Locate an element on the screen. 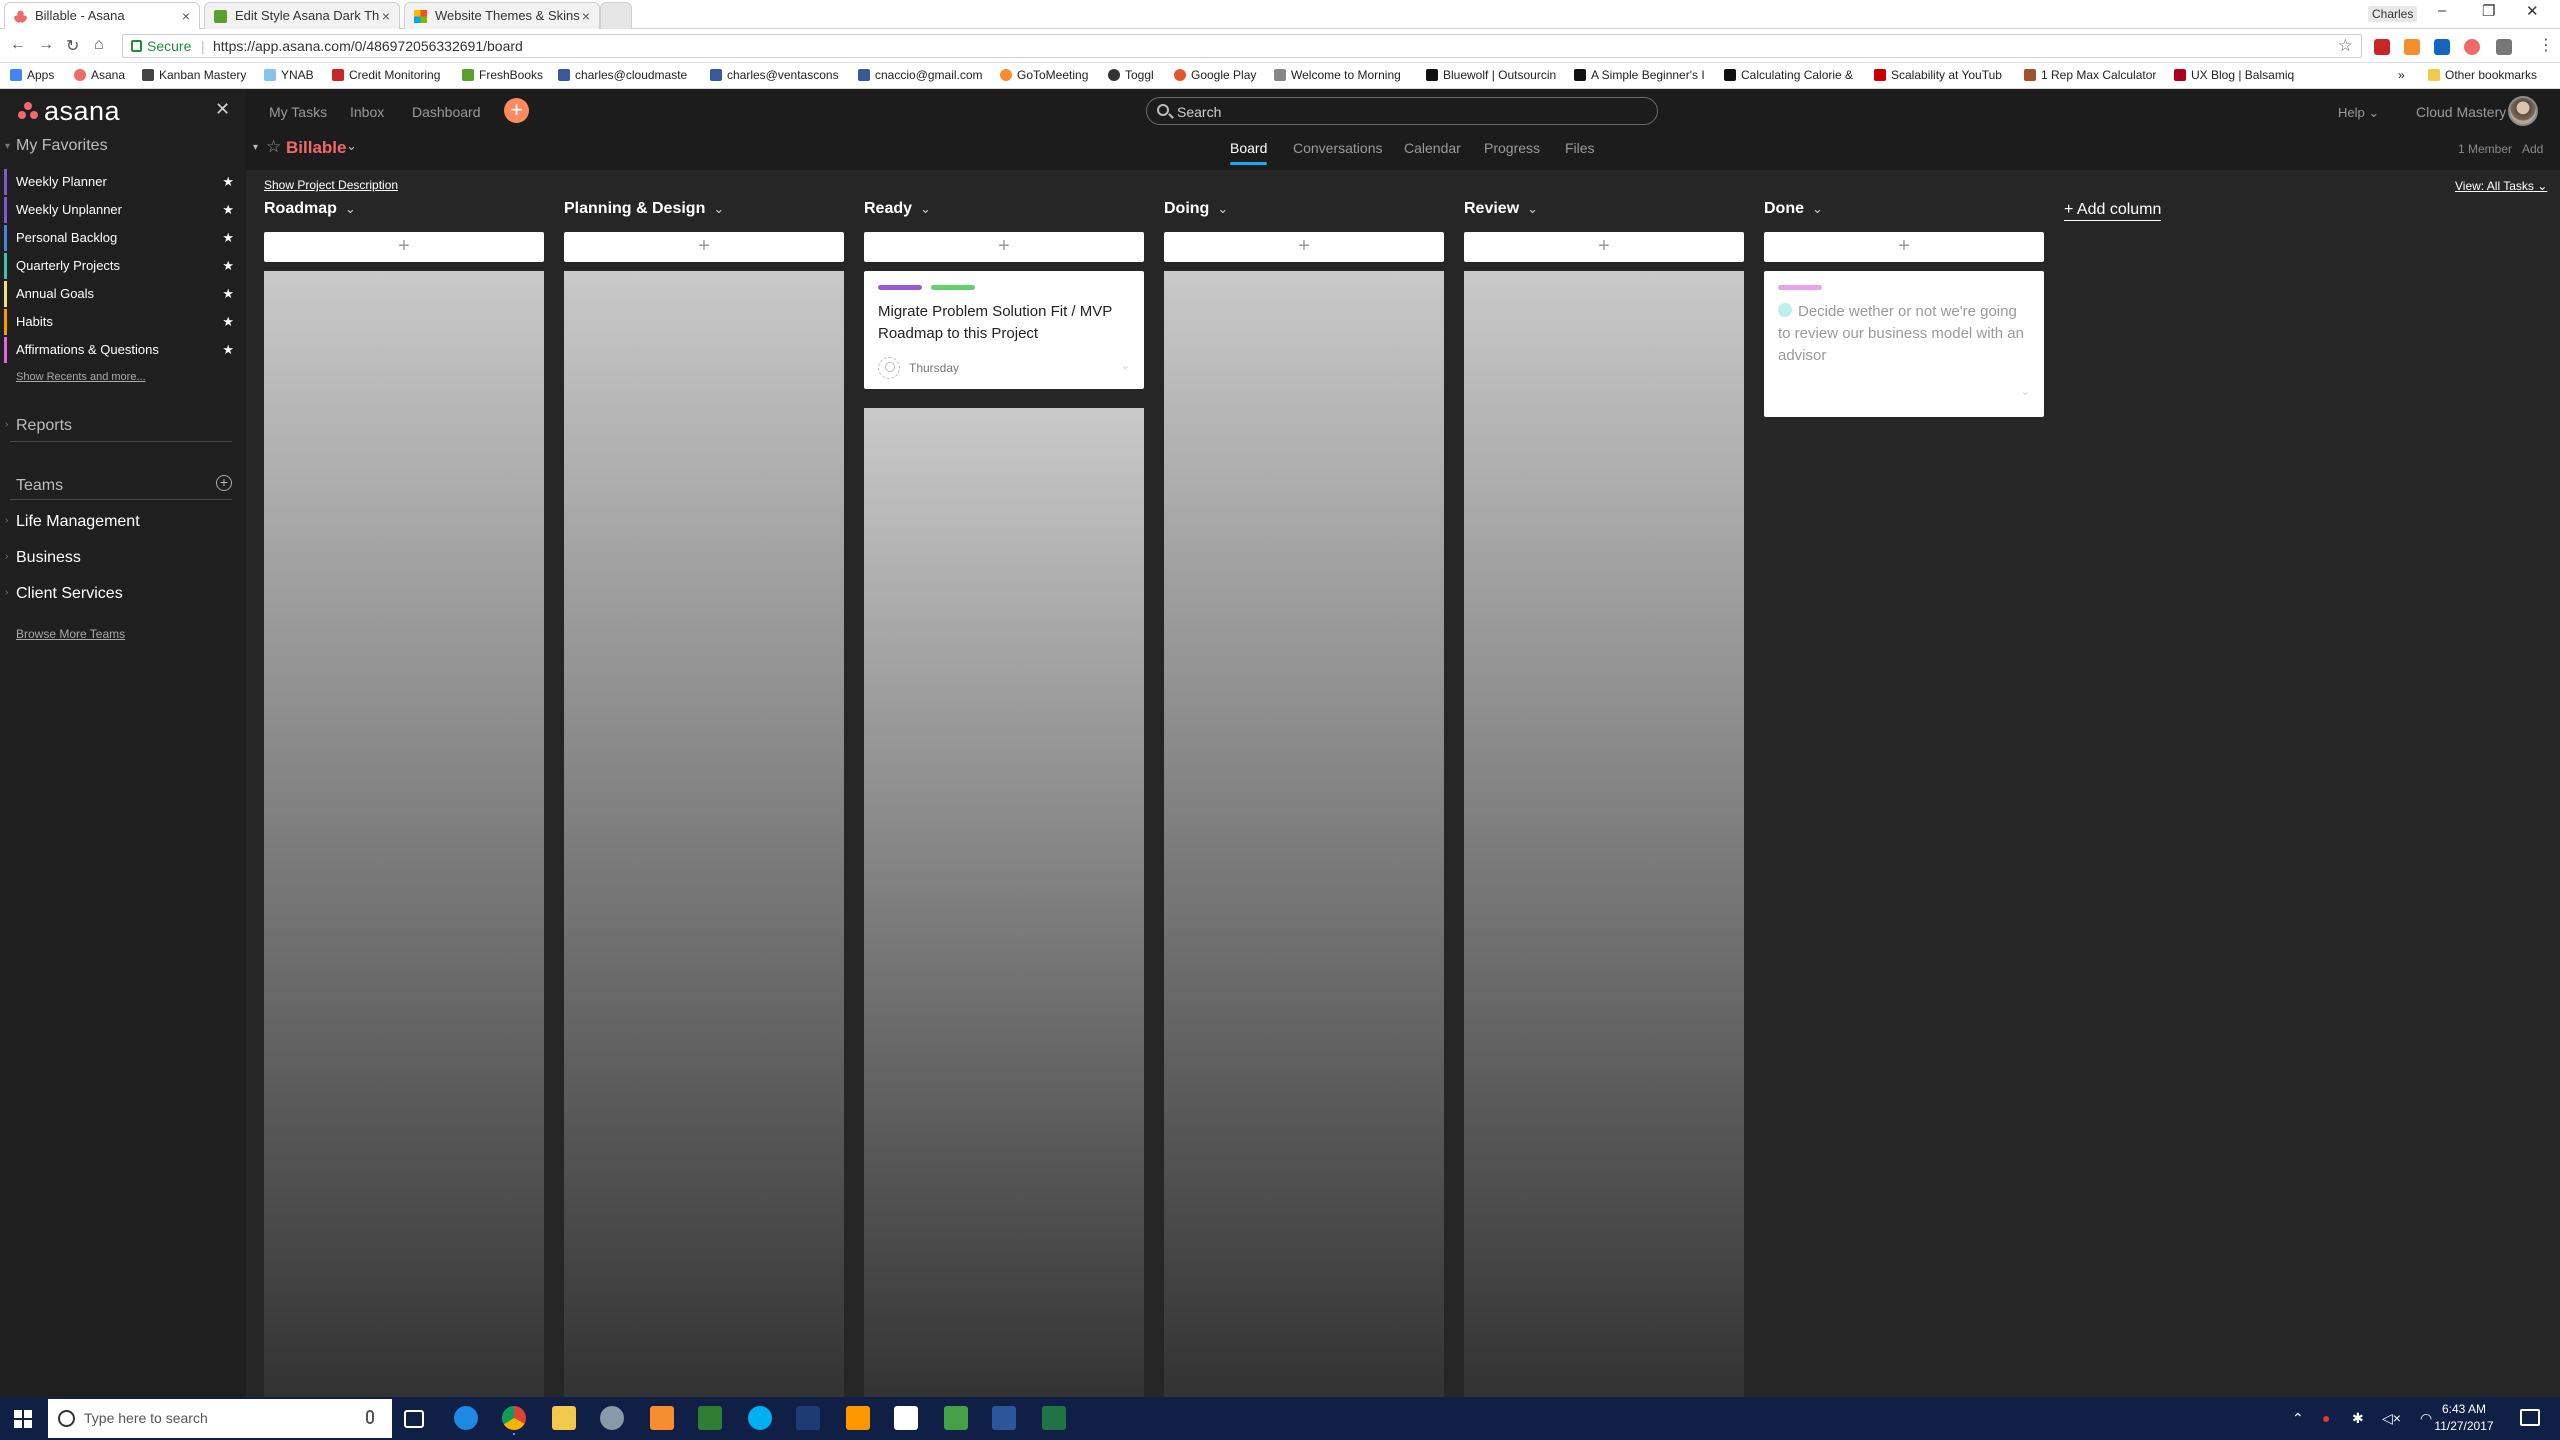 The height and width of the screenshot is (1440, 2560). edge-browser-icon is located at coordinates (466, 1418).